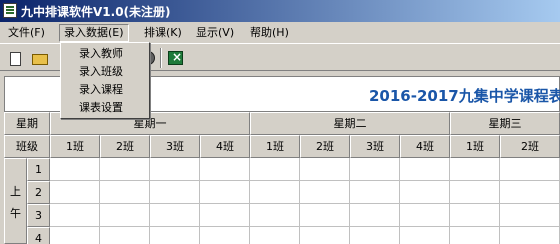 This screenshot has width=560, height=244. What do you see at coordinates (215, 33) in the screenshot?
I see `menu-view: 显示(V)` at bounding box center [215, 33].